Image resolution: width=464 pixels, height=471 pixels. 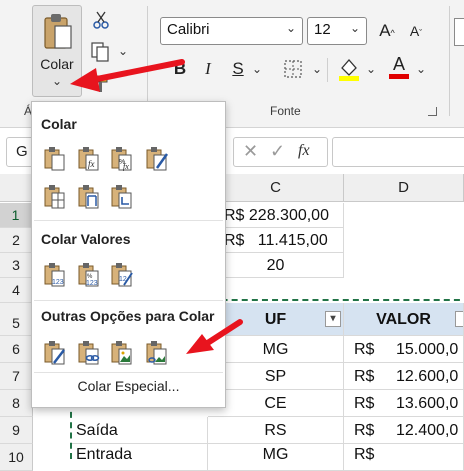 I want to click on font-group-label: Fonte, so click(x=285, y=111).